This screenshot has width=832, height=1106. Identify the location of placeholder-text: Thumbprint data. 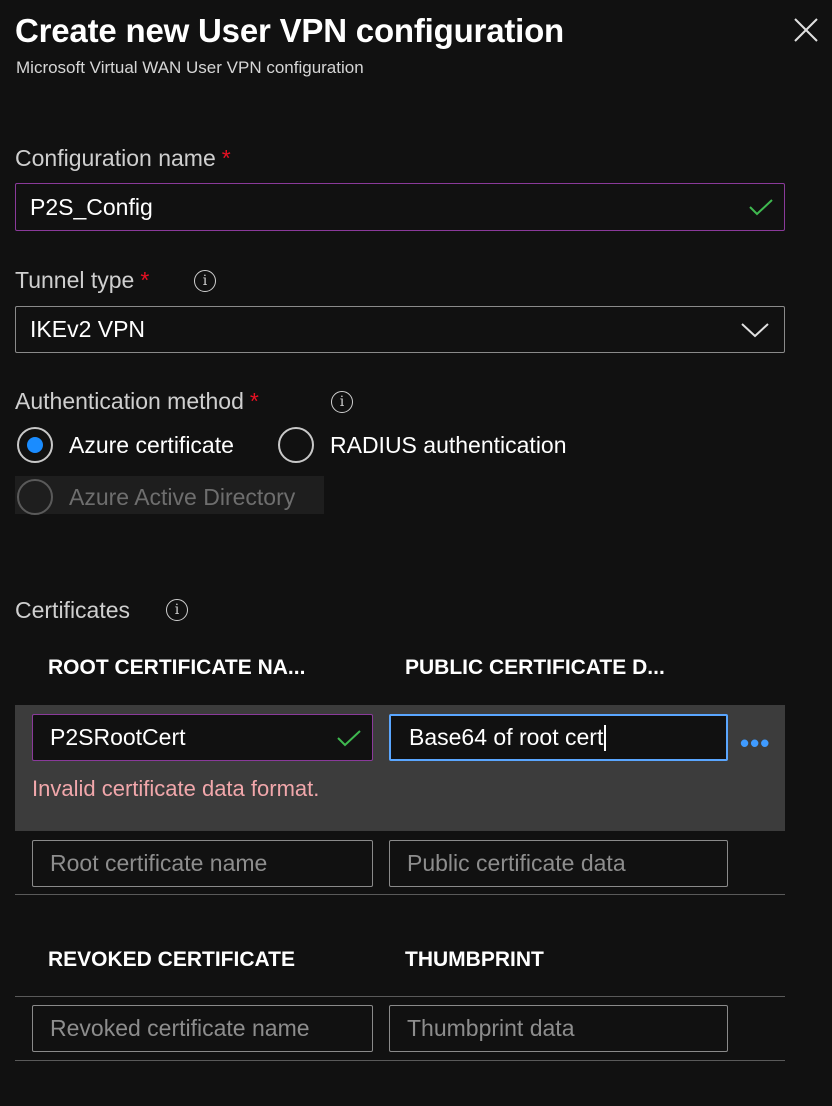
(491, 1028).